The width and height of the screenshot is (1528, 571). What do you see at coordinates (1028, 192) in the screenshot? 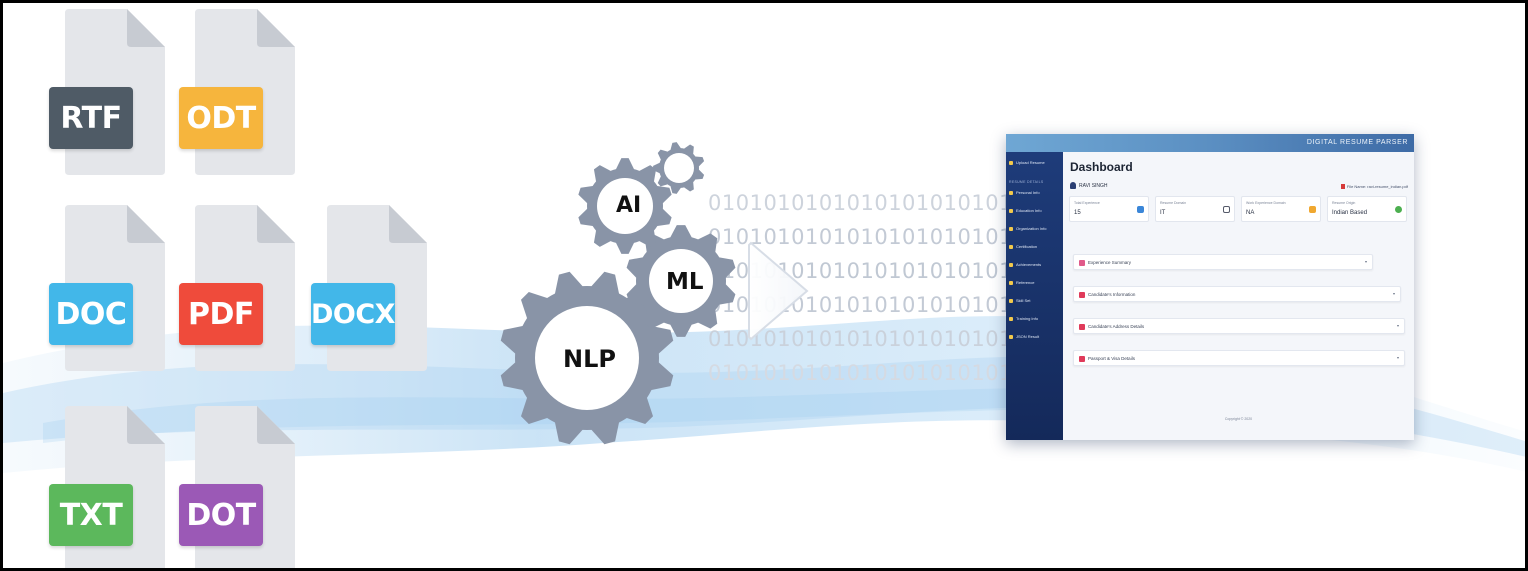
I see `sidebar-item-label: Personal Info` at bounding box center [1028, 192].